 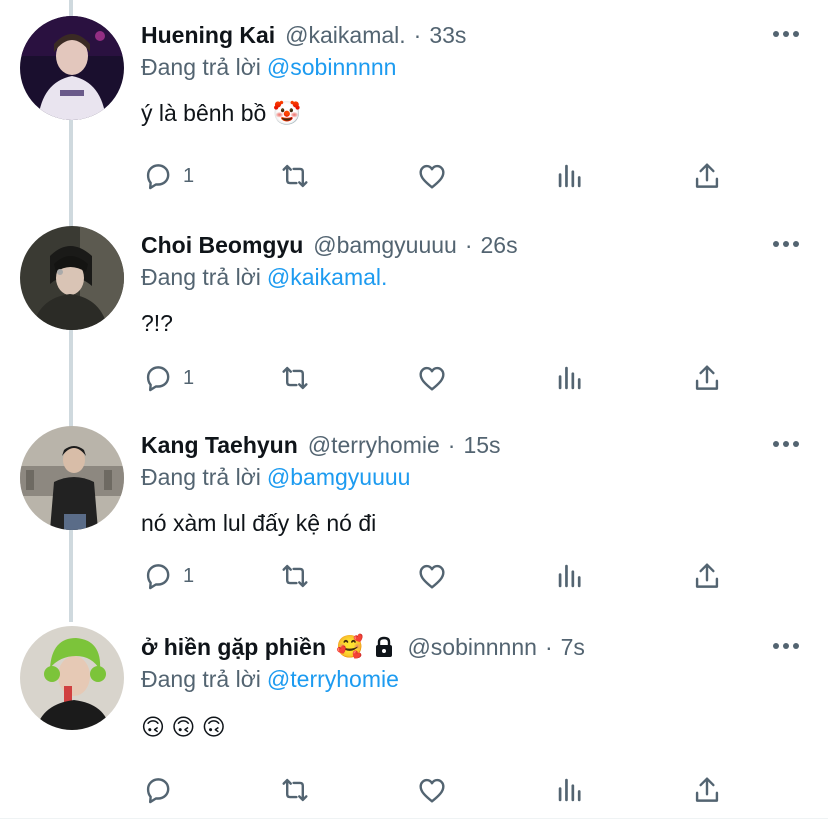 What do you see at coordinates (221, 113) in the screenshot?
I see `tweet-text: ý là bênh bồ 🤡` at bounding box center [221, 113].